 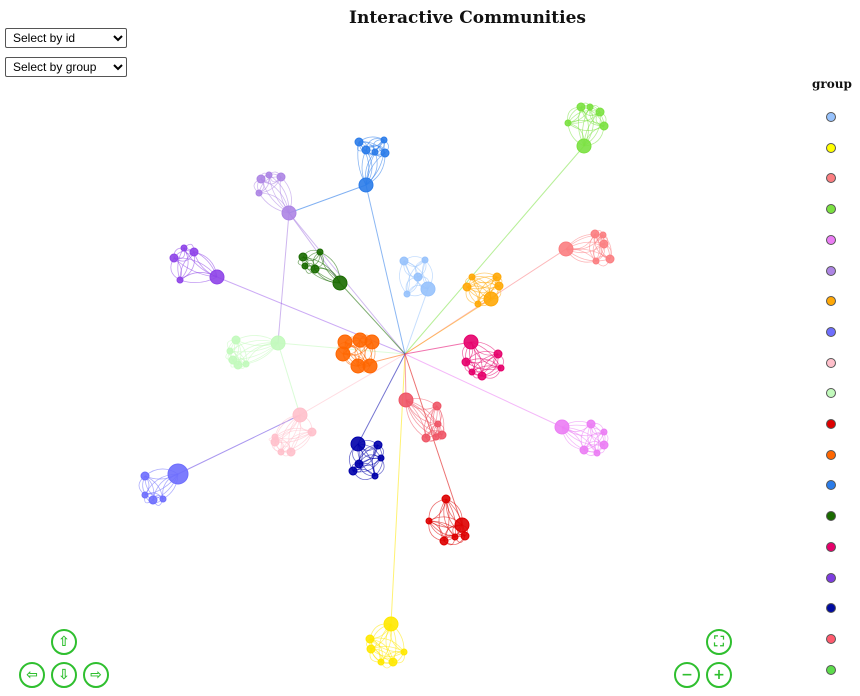 I want to click on zoom-extends-button: ⛶, so click(x=719, y=642).